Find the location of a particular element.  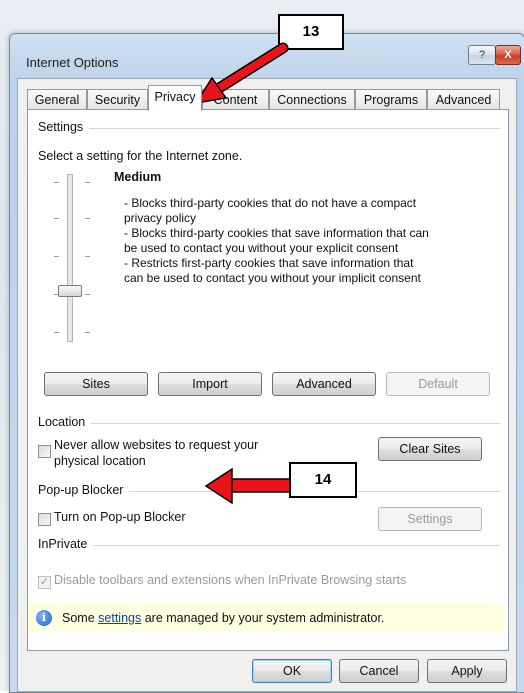

arrow-to-popup-blocker is located at coordinates (247, 486).